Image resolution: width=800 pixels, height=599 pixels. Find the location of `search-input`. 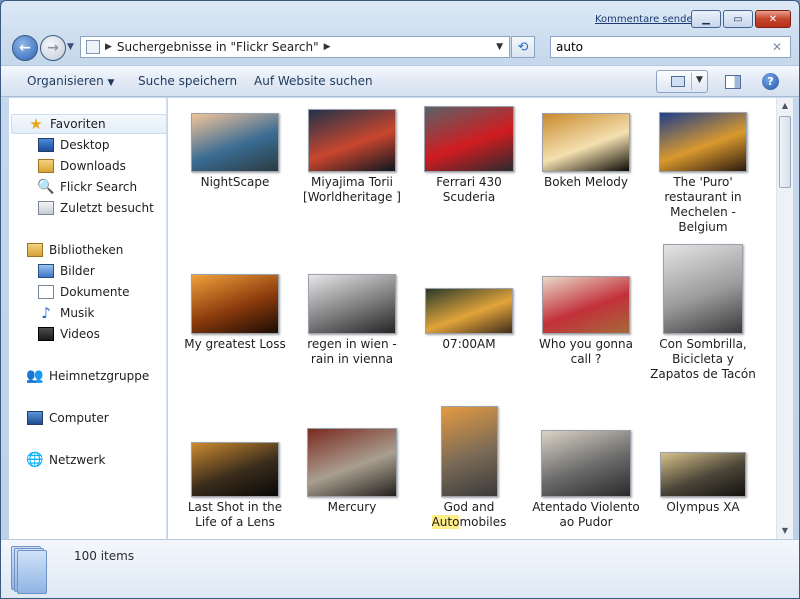

search-input is located at coordinates (651, 47).